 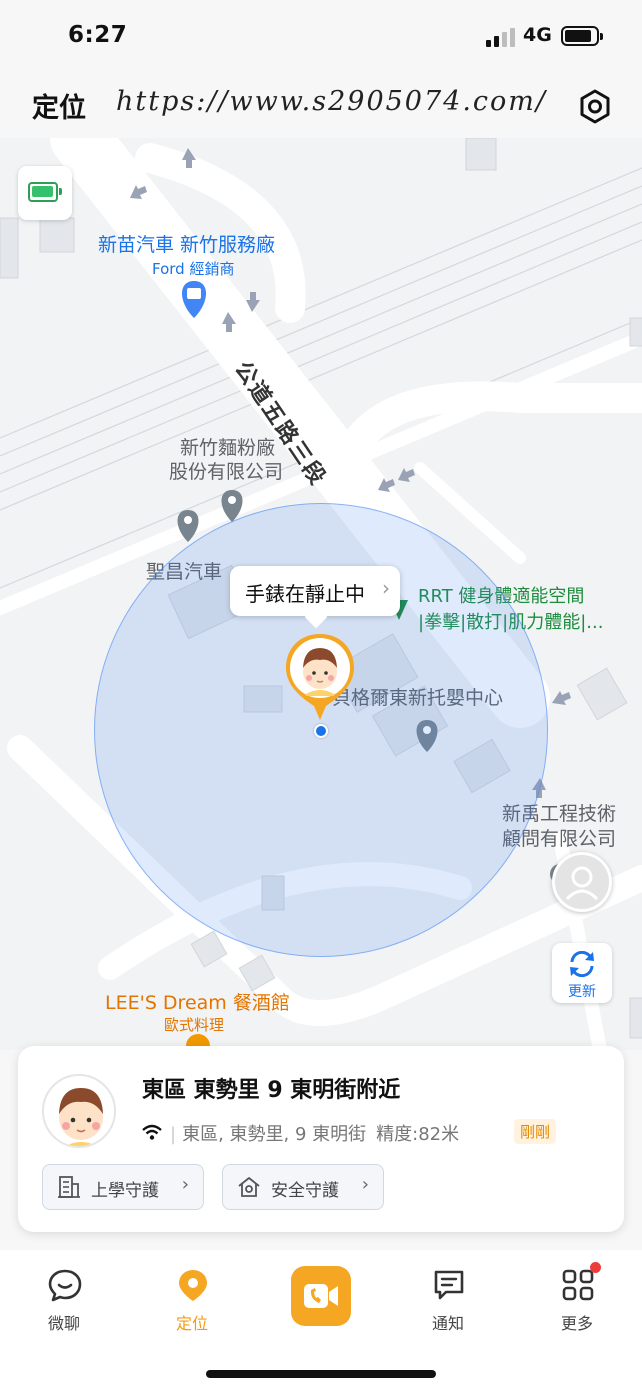 I want to click on safety-guard-button: 安全守護 ›, so click(x=303, y=1187).